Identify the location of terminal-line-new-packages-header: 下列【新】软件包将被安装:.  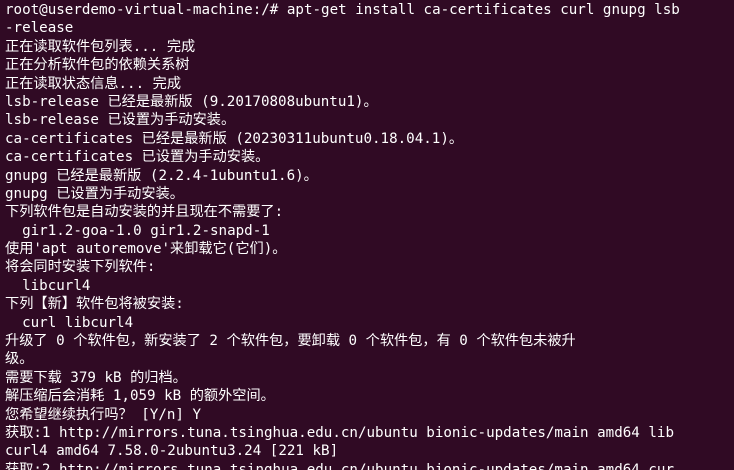
(94, 304).